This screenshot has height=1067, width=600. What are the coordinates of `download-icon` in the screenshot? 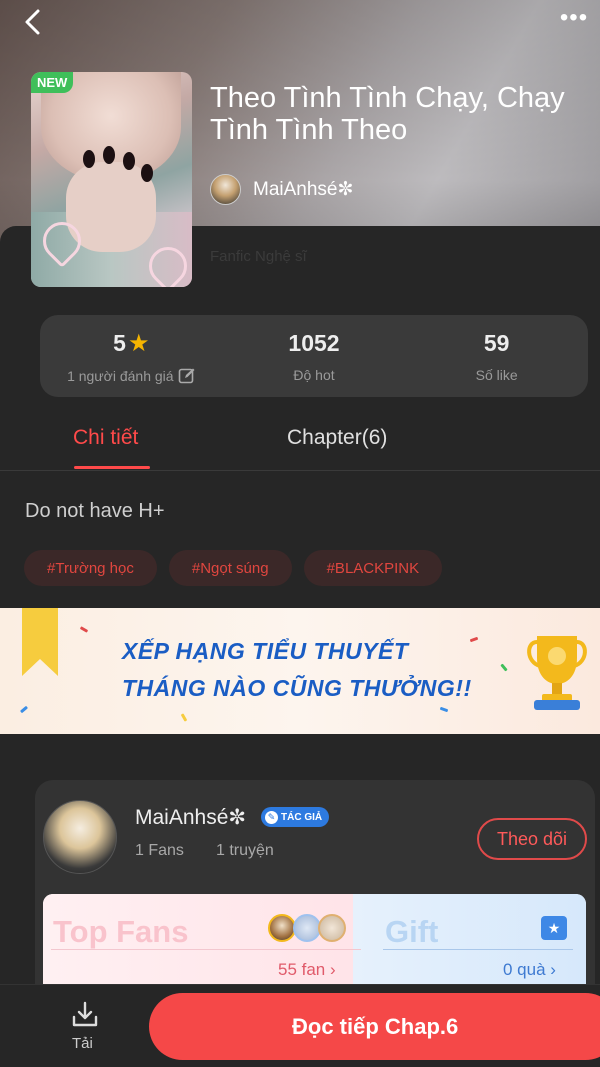 It's located at (85, 1014).